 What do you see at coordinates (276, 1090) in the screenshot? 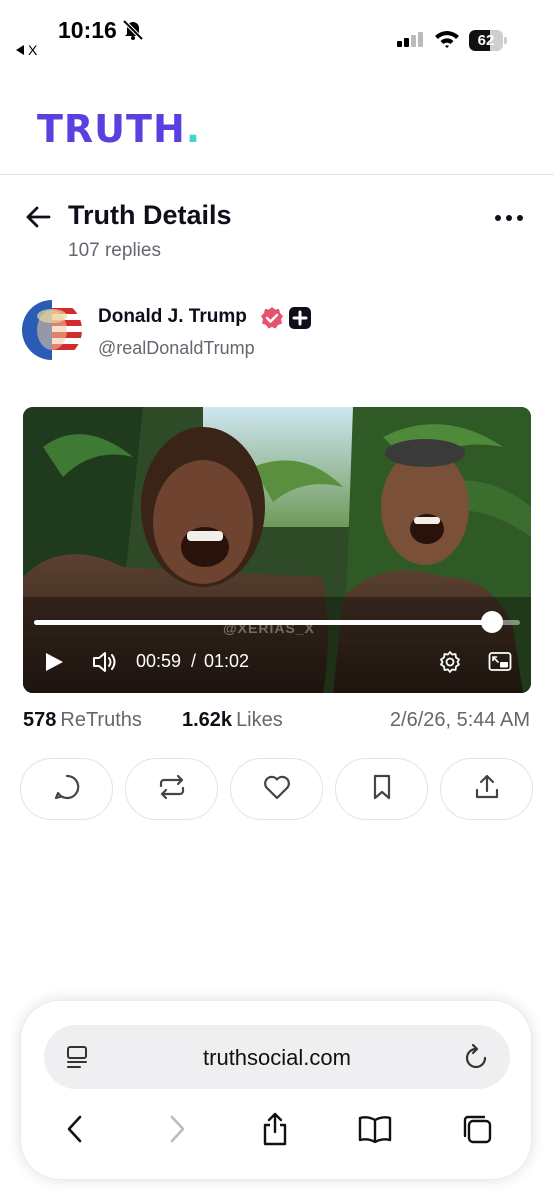
I see `browser-toolbar: truthsocial.com` at bounding box center [276, 1090].